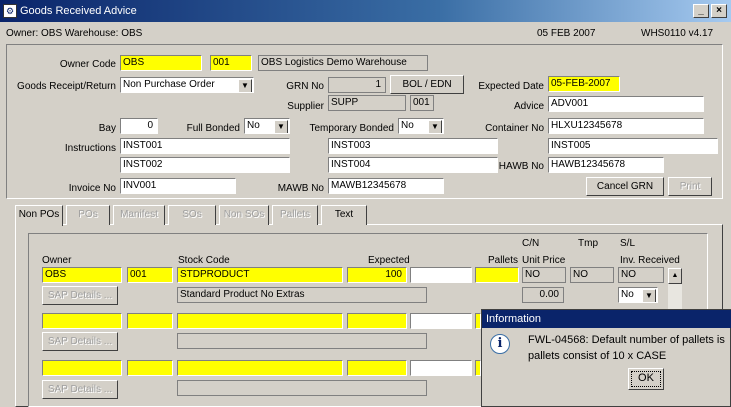 The image size is (731, 407). I want to click on row1-expected-field: 100, so click(377, 275).